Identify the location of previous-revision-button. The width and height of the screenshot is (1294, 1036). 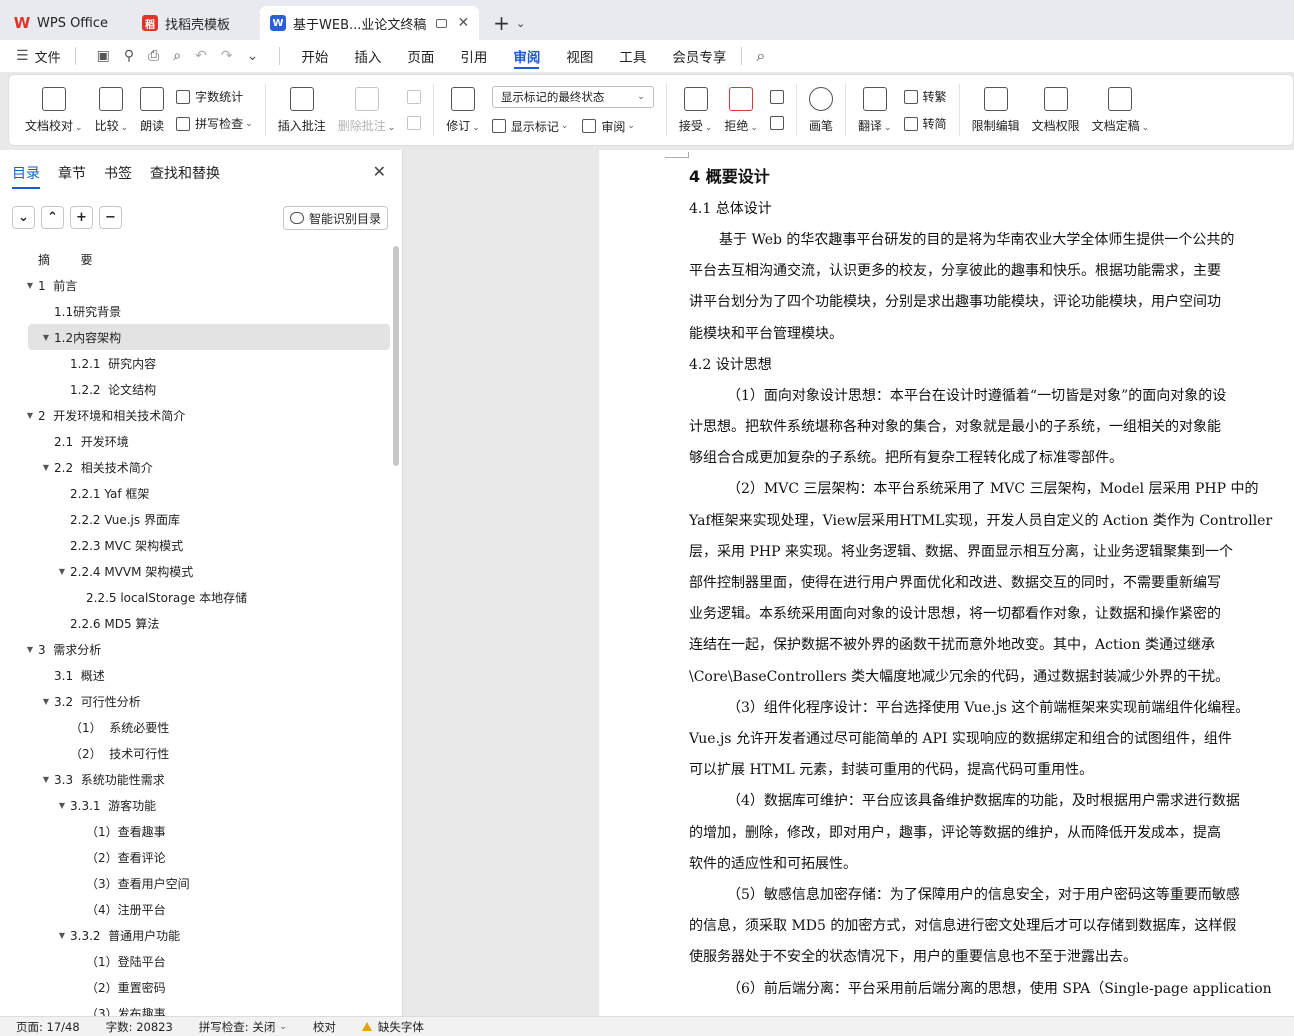
(776, 97).